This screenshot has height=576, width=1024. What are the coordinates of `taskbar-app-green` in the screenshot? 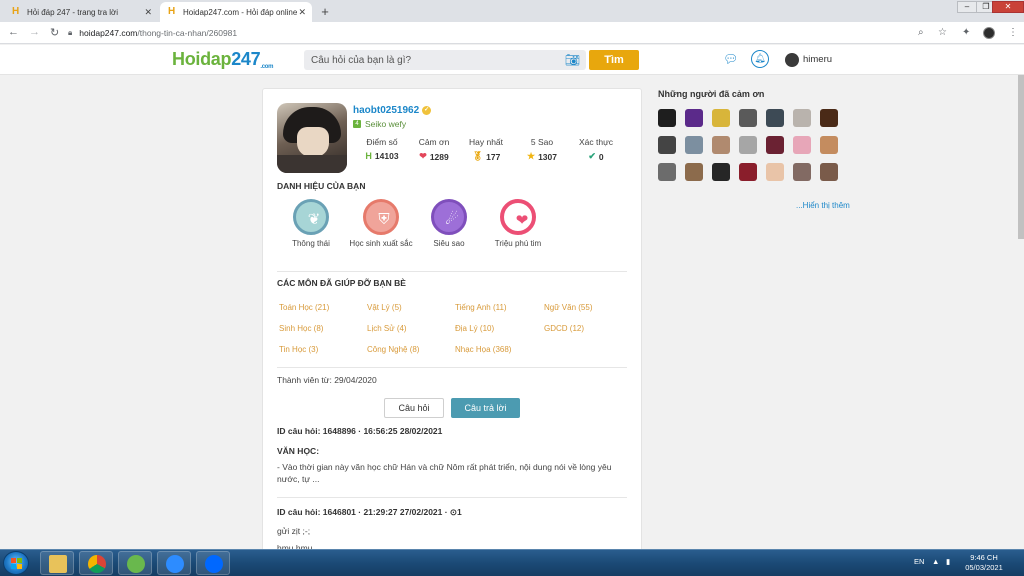 It's located at (135, 563).